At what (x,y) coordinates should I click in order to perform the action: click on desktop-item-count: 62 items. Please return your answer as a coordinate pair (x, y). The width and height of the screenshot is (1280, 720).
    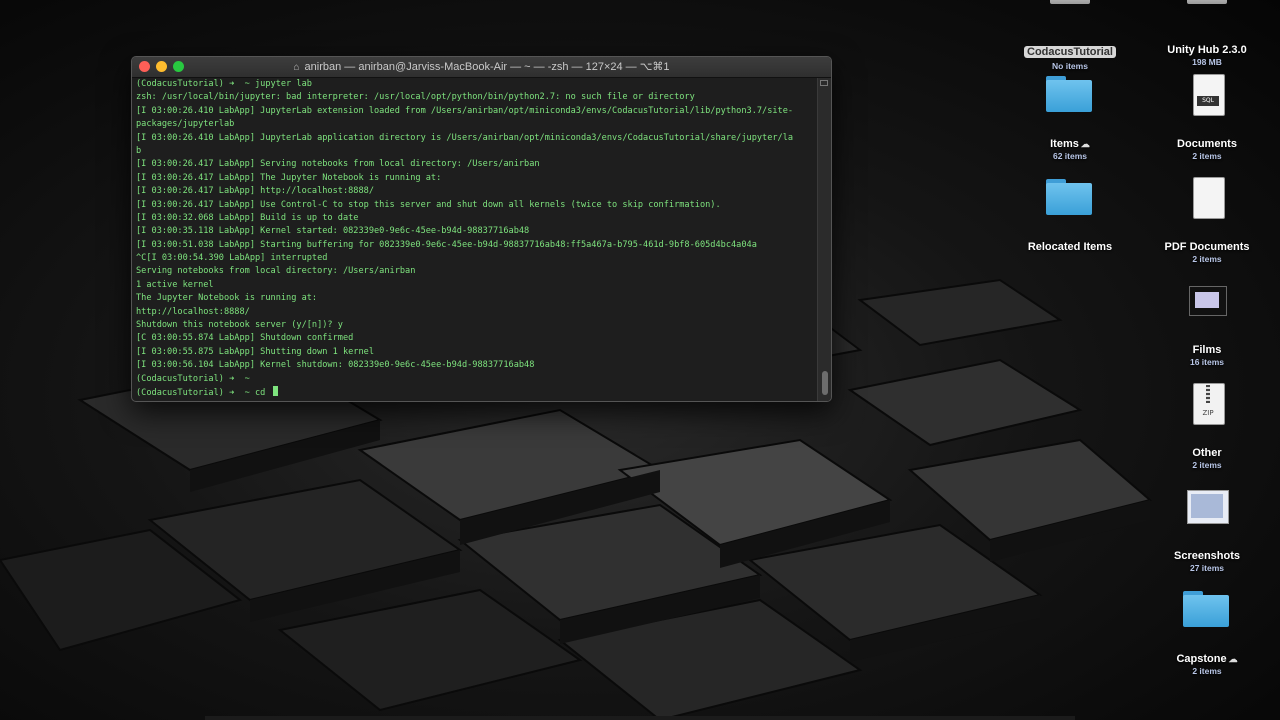
    Looking at the image, I should click on (1070, 156).